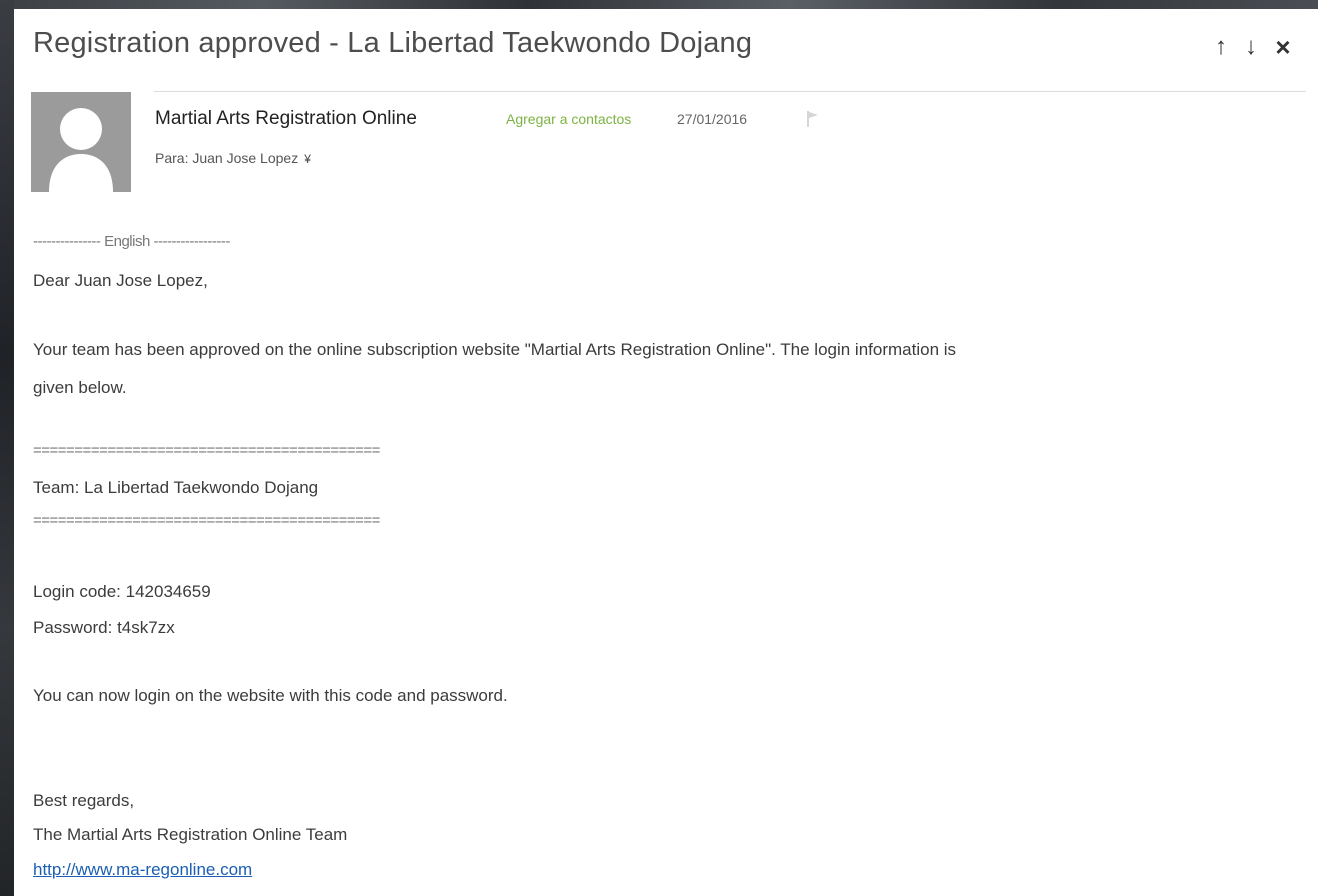  What do you see at coordinates (1283, 47) in the screenshot?
I see `close-icon: ×` at bounding box center [1283, 47].